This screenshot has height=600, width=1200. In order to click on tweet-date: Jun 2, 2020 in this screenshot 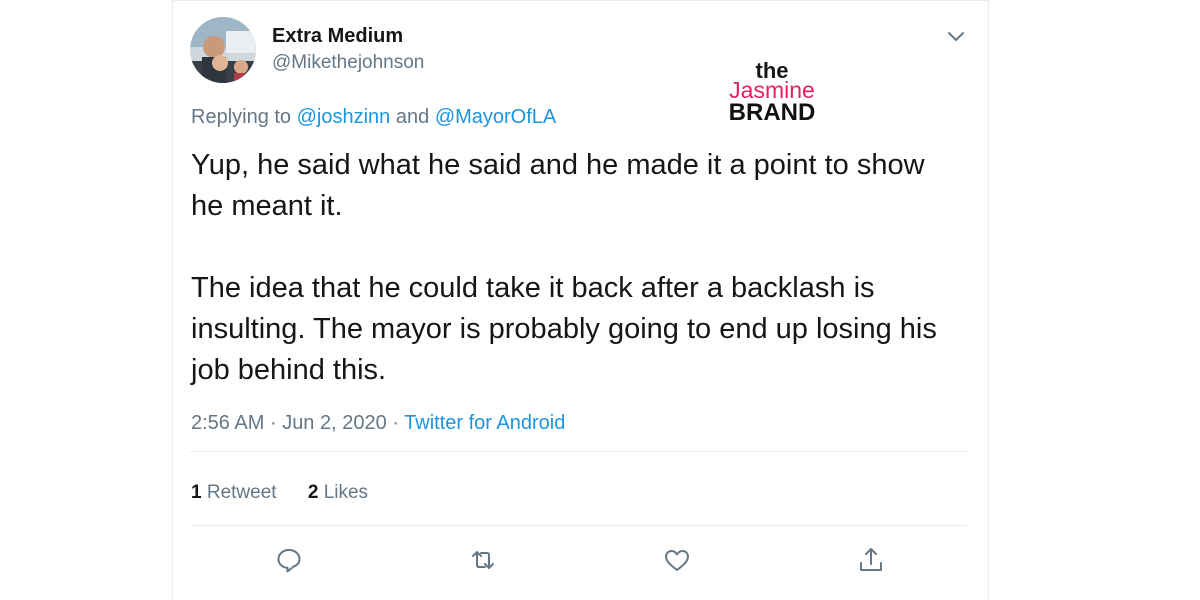, I will do `click(334, 423)`.